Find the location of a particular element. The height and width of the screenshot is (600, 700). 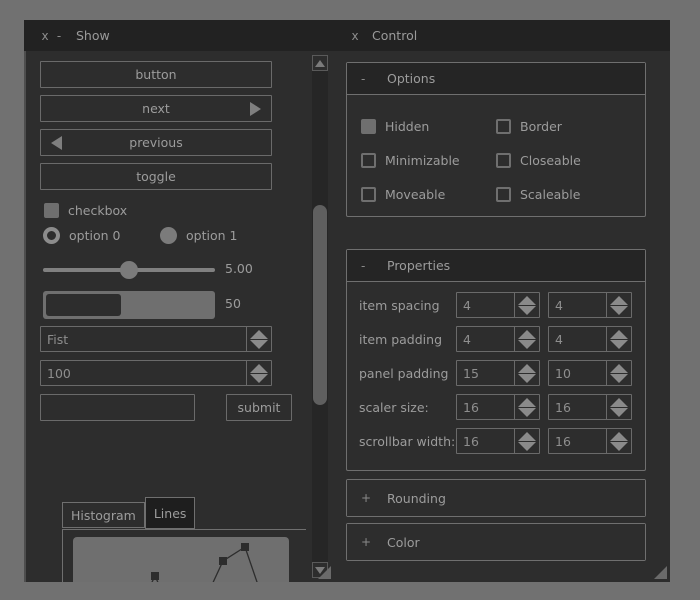

checkbox-minimizable: Minimizable is located at coordinates (428, 160).